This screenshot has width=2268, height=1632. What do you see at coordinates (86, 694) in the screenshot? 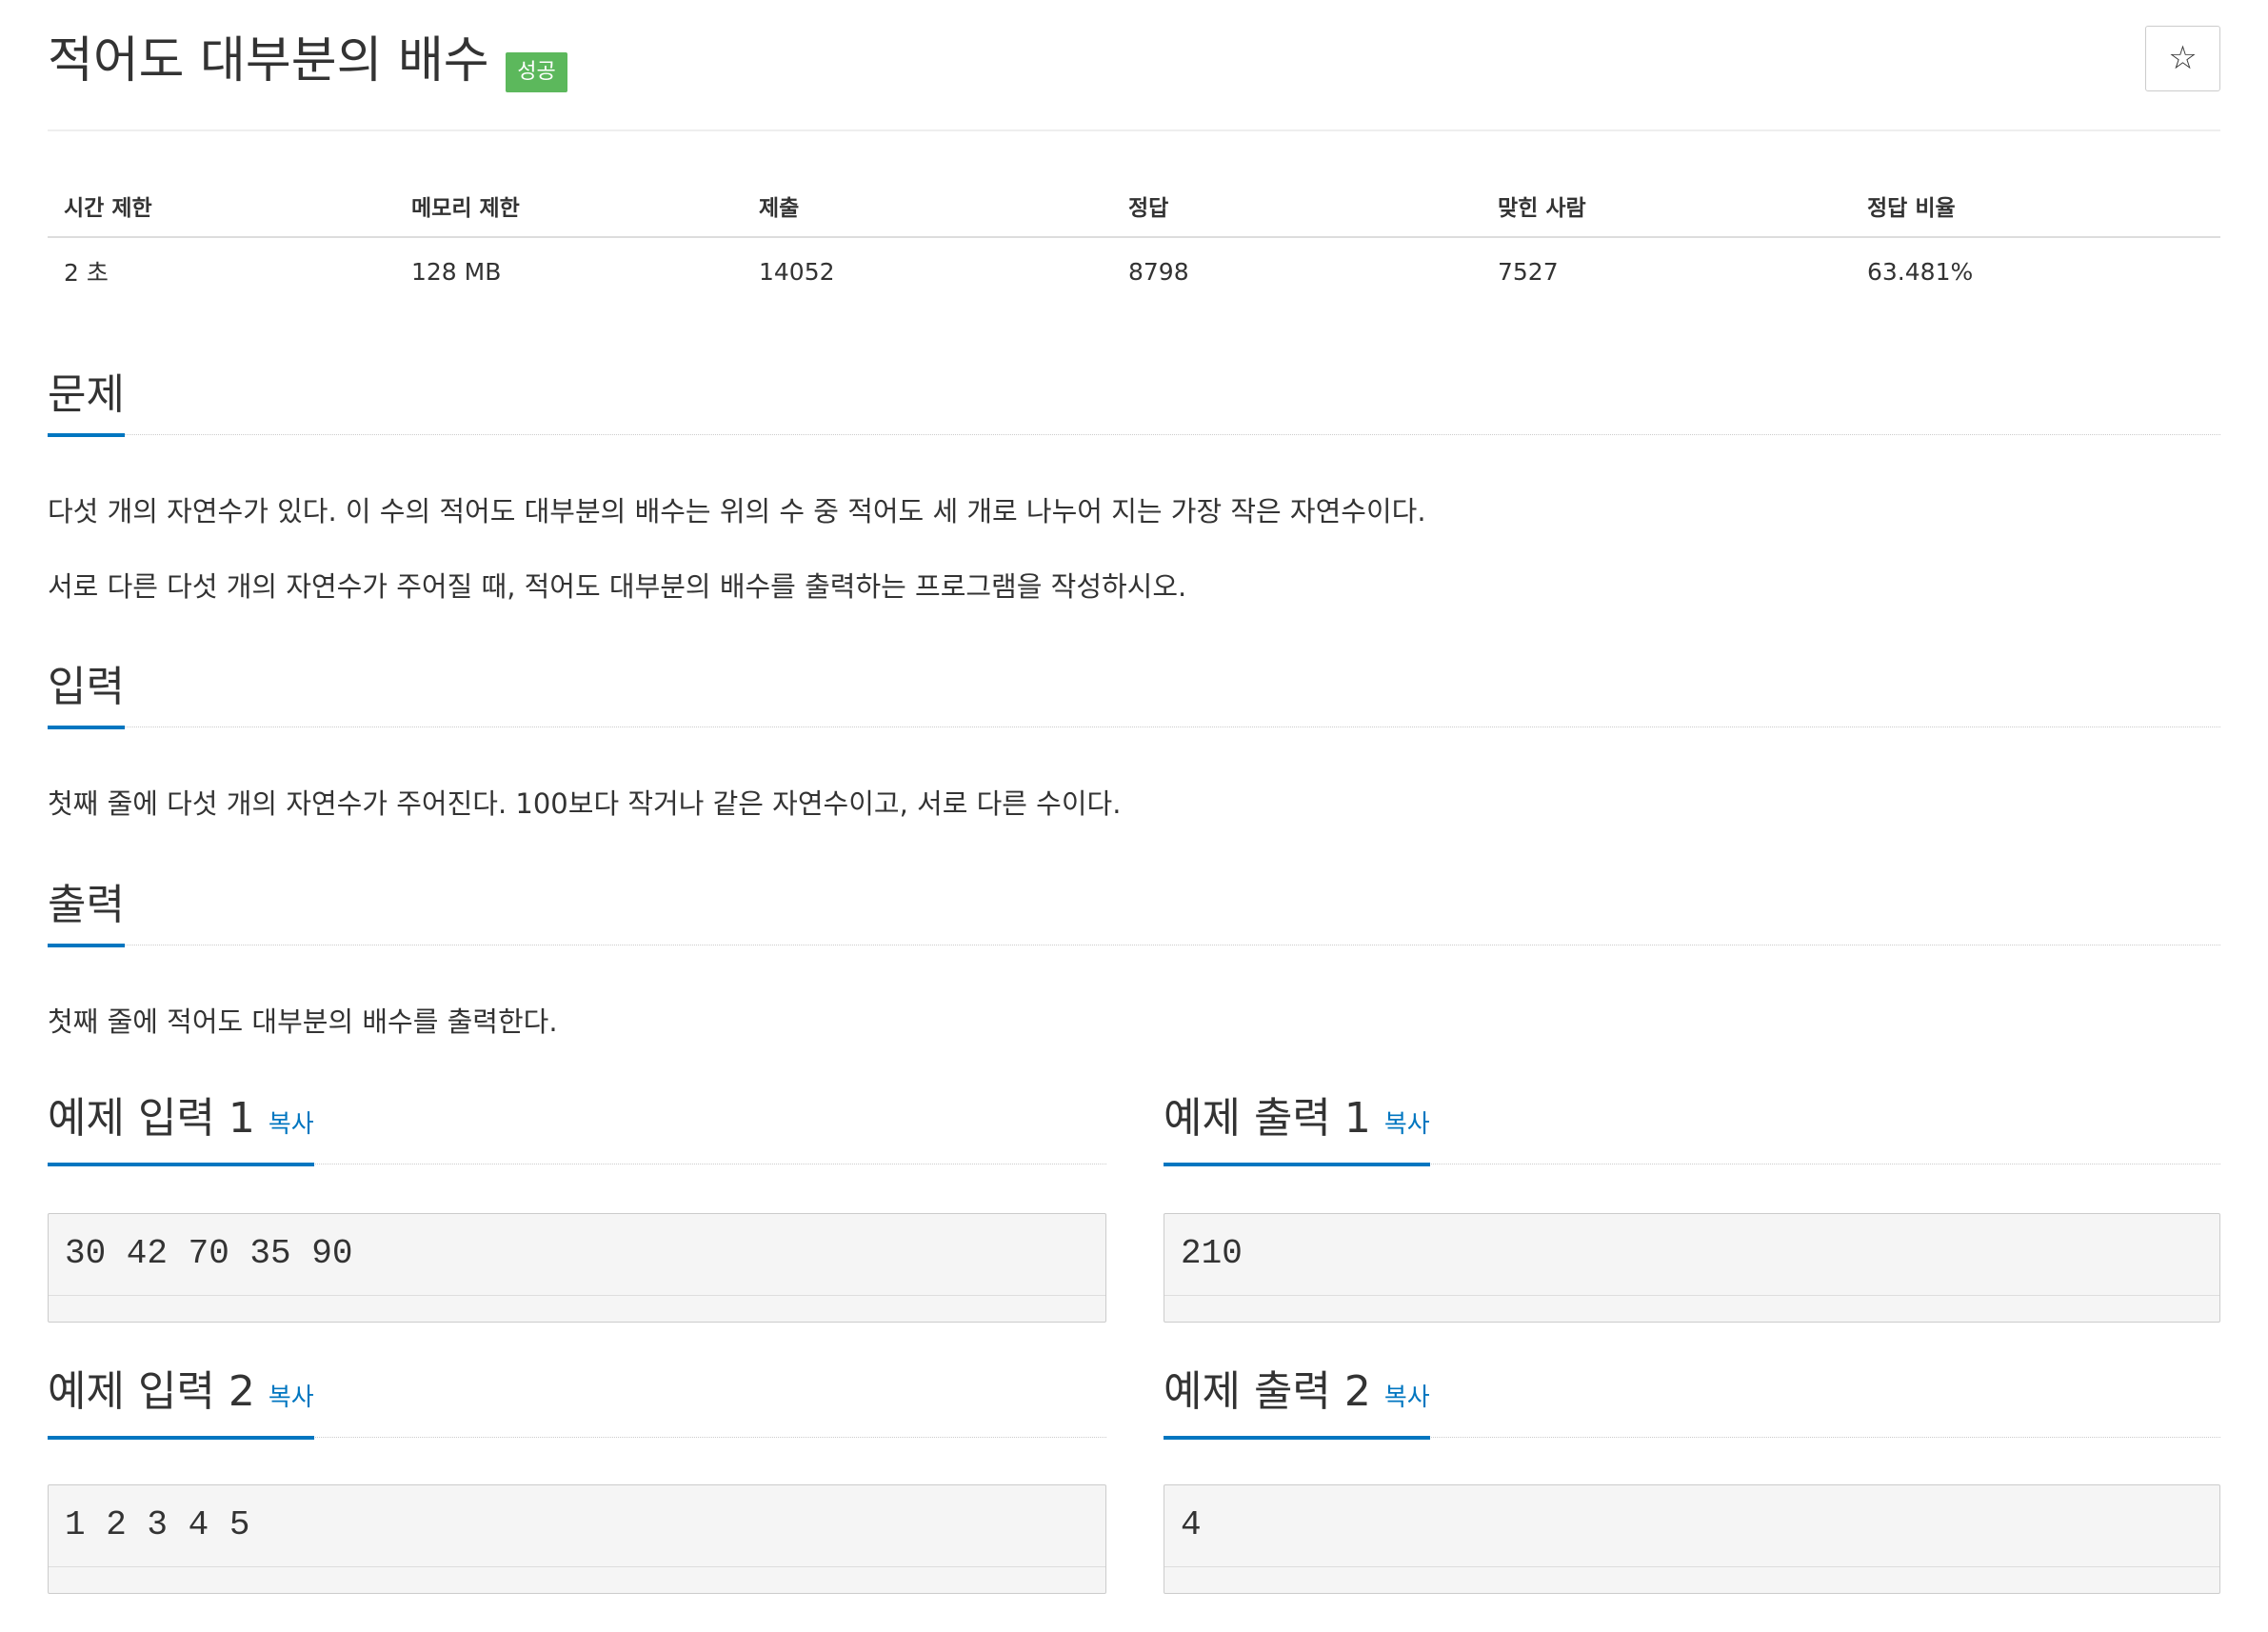
I see `input-heading: 입력` at bounding box center [86, 694].